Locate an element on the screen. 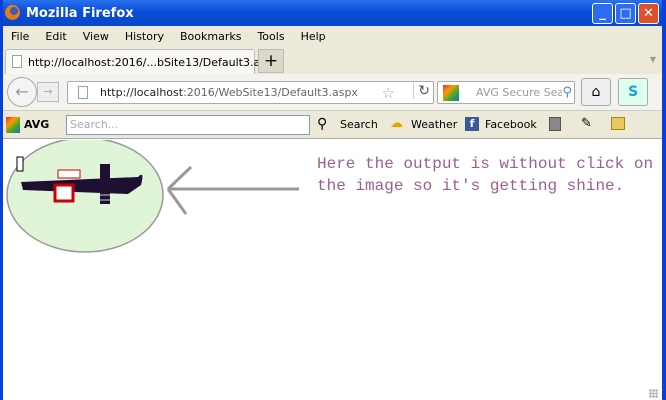 The height and width of the screenshot is (400, 666). avg-search-button: Search is located at coordinates (359, 124).